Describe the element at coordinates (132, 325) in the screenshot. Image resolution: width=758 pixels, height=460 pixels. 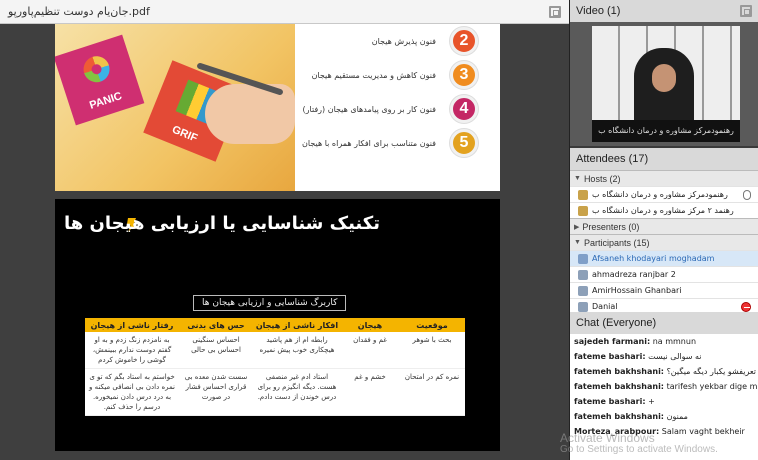
I see `column-header: رفتار ناشی از هیجان` at that location.